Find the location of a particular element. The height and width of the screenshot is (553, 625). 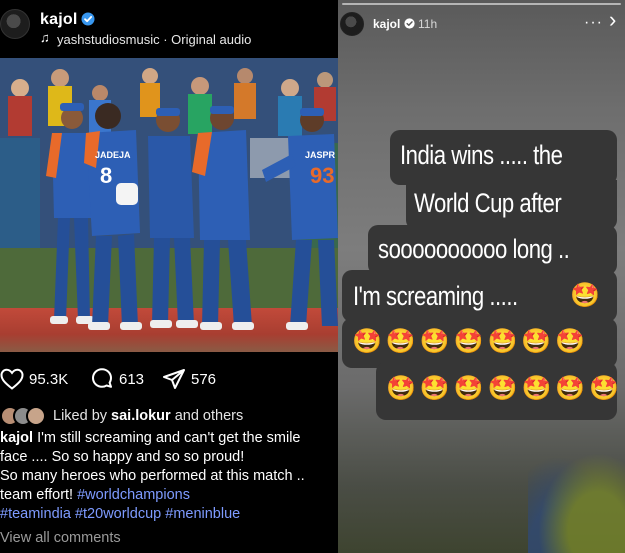

hashtag-link: #worldchampions is located at coordinates (133, 495).